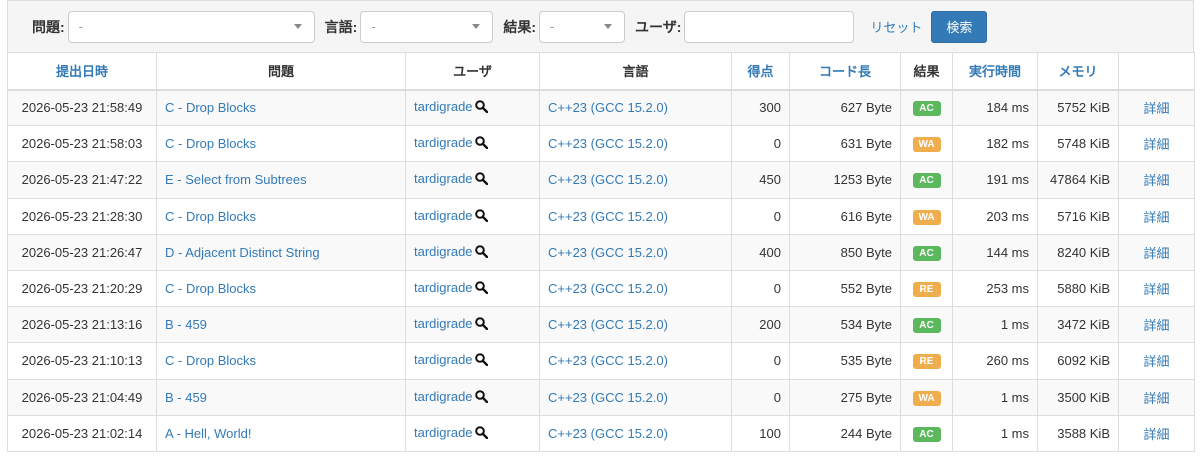  I want to click on problem-link: A - Hell, World!, so click(208, 433).